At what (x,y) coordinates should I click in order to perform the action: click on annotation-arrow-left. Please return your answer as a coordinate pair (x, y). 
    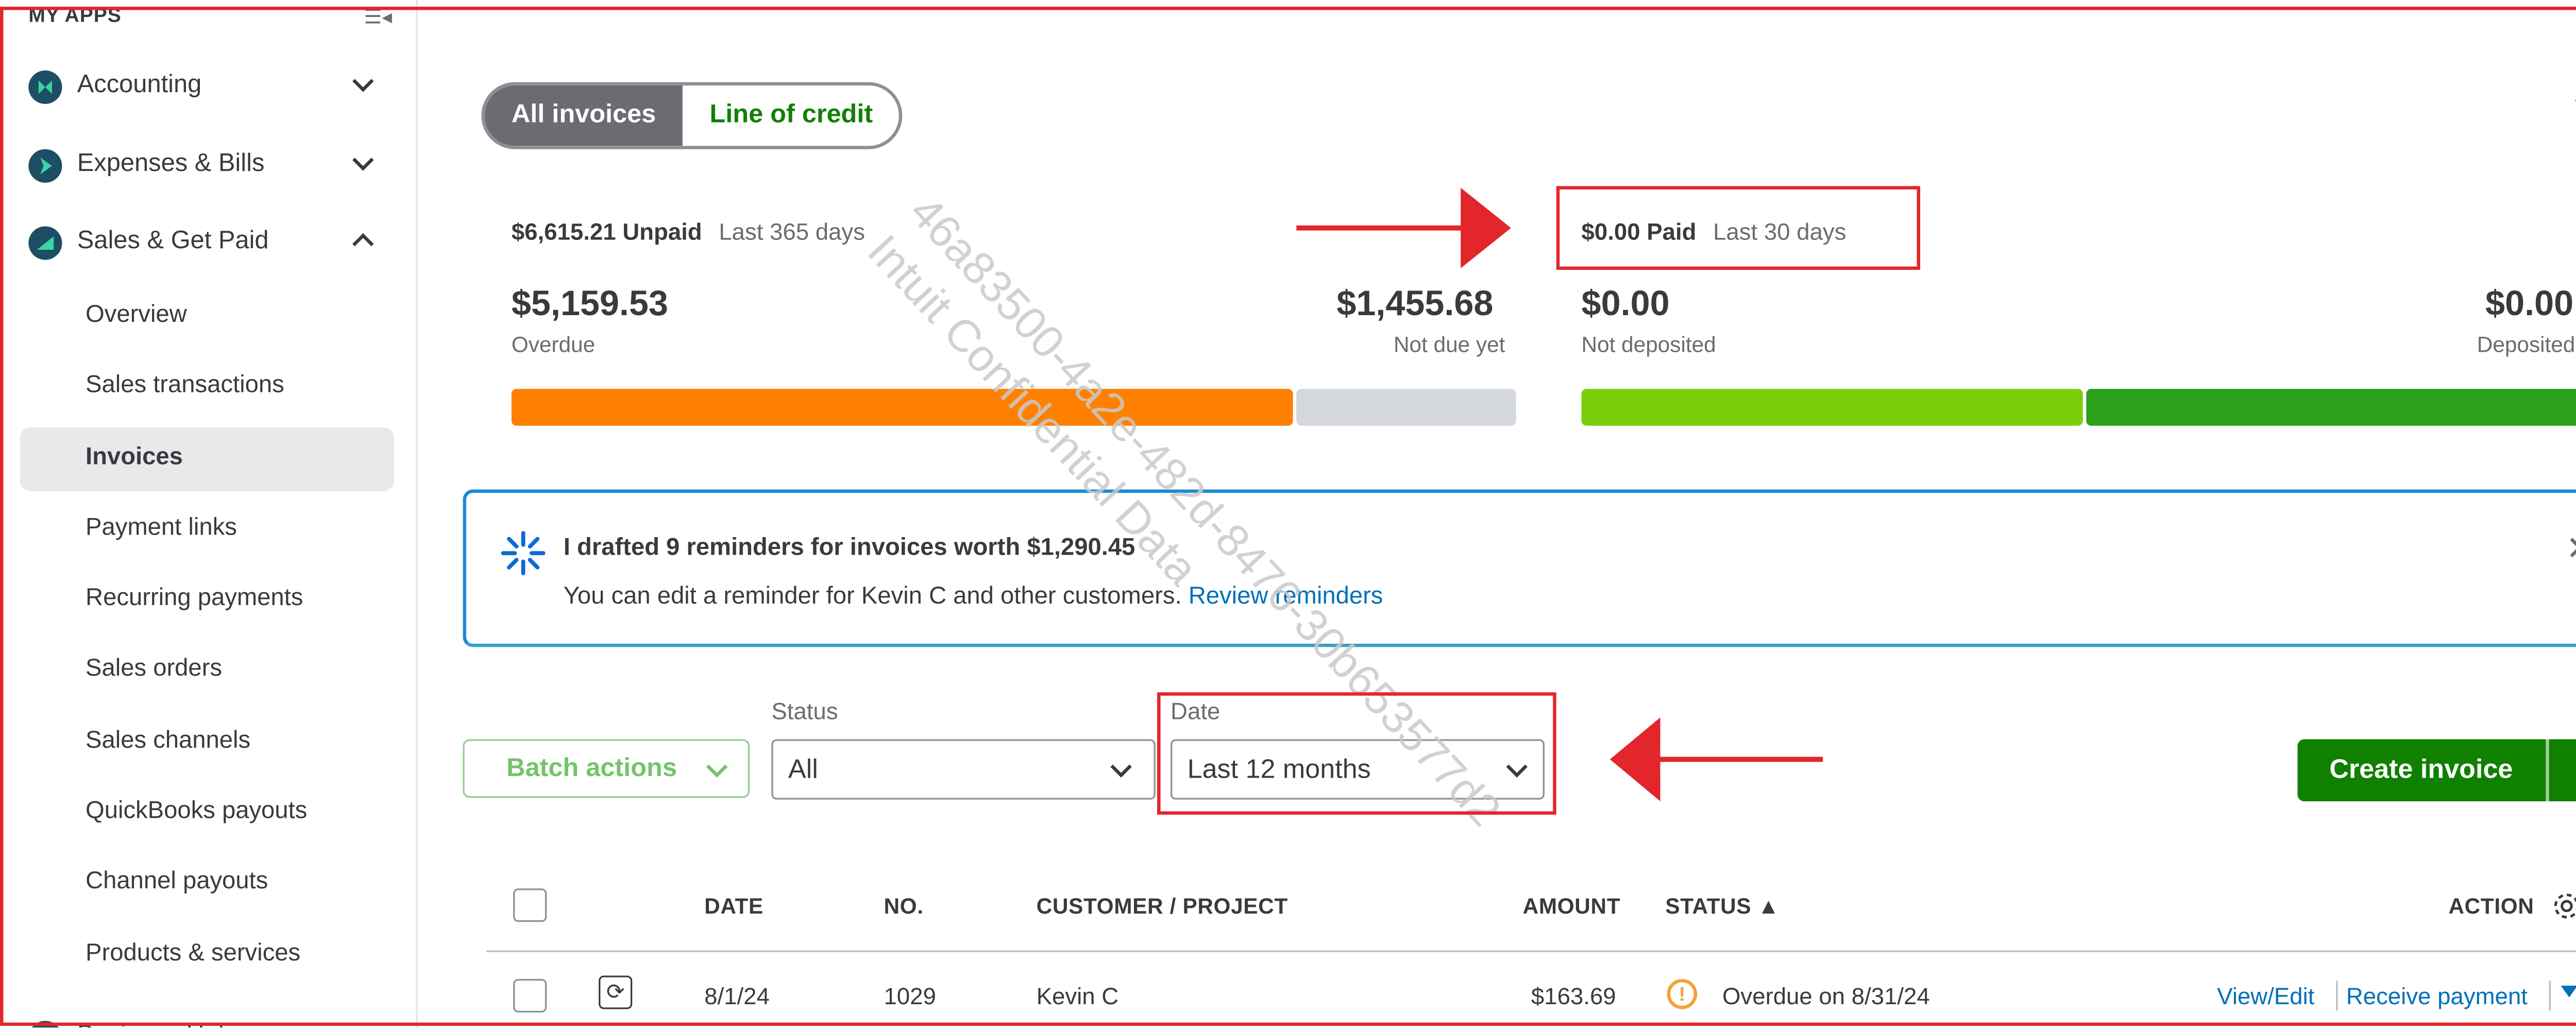
    Looking at the image, I should click on (1715, 763).